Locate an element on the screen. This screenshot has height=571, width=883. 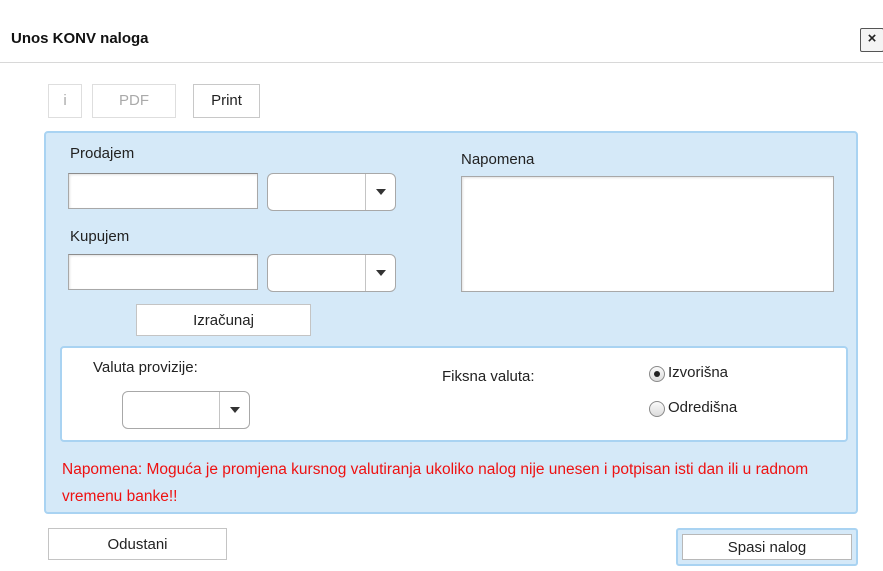
dialog-title: Unos KONV naloga is located at coordinates (80, 38).